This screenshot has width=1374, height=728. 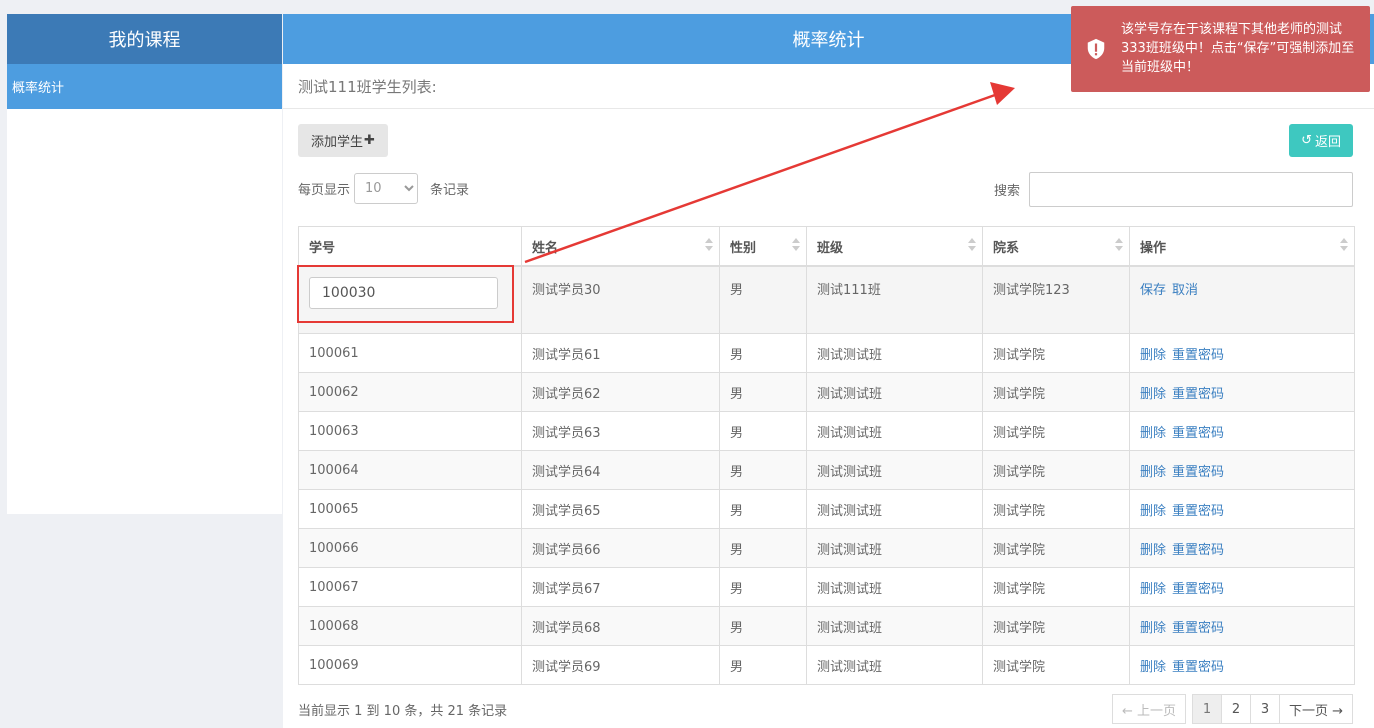 I want to click on table-row: 100064 测试学员64 男测试测试班 测试学院 删除 重置密码, so click(x=826, y=470).